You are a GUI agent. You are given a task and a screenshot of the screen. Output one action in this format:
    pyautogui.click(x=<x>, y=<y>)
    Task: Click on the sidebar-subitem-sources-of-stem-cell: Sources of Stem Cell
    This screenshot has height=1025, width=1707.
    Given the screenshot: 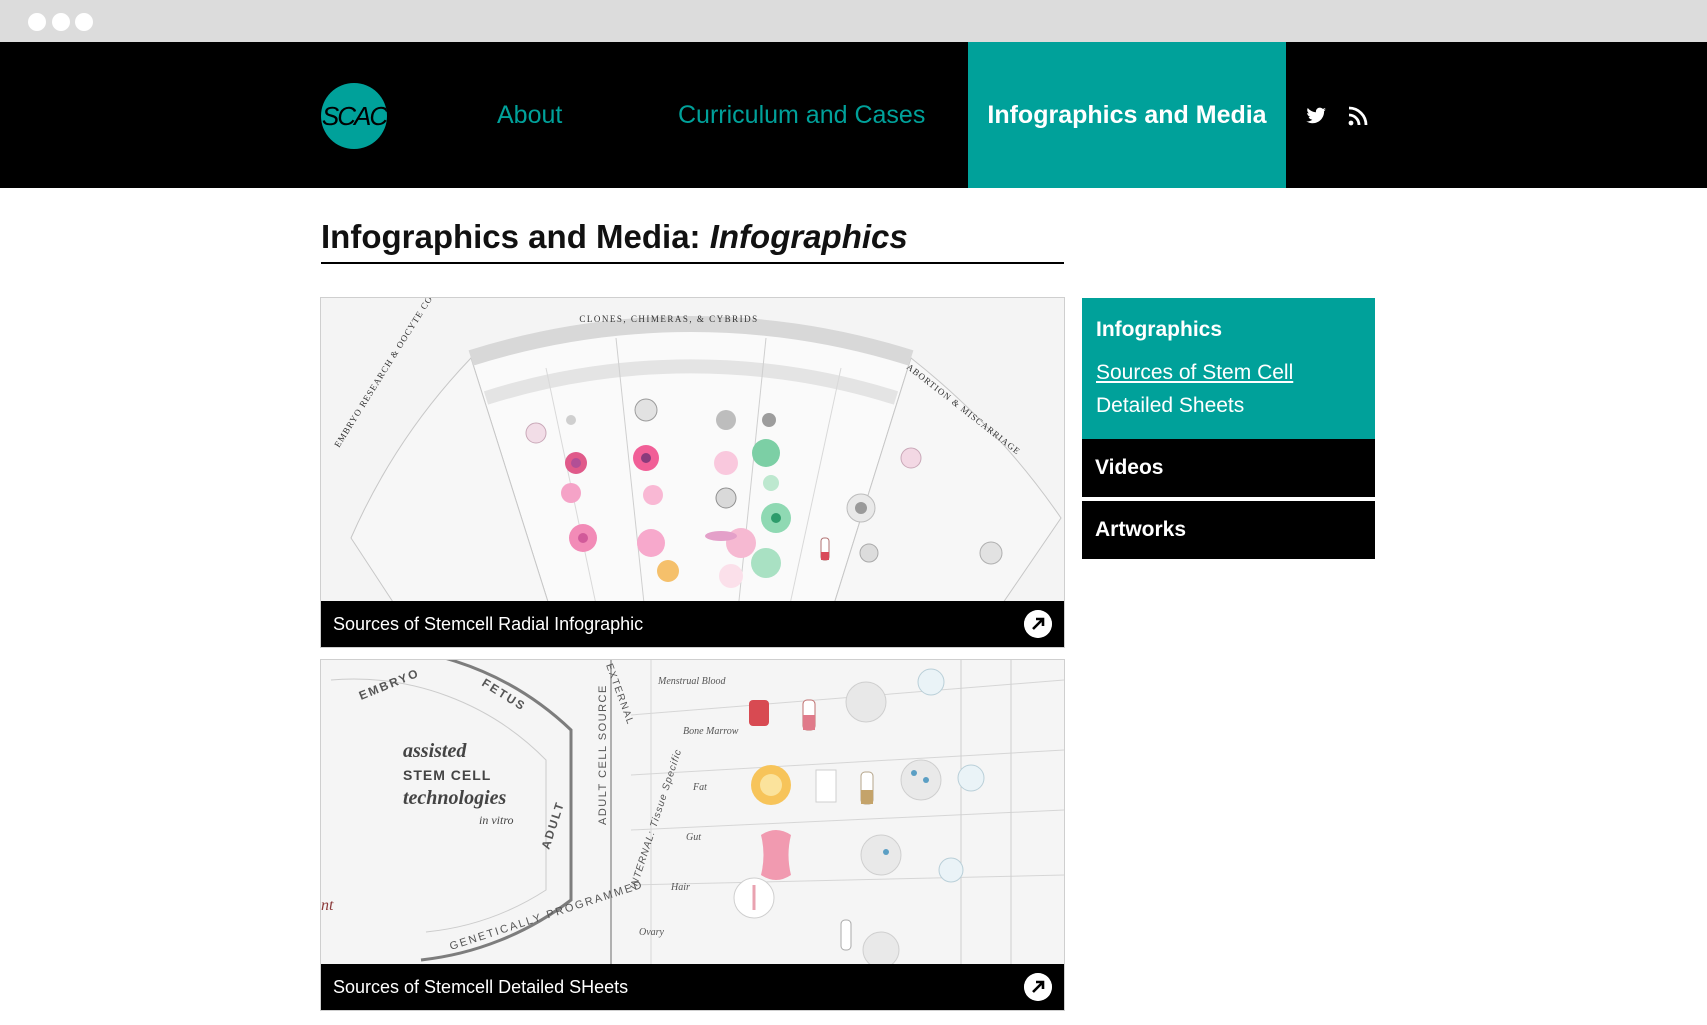 What is the action you would take?
    pyautogui.click(x=1194, y=373)
    